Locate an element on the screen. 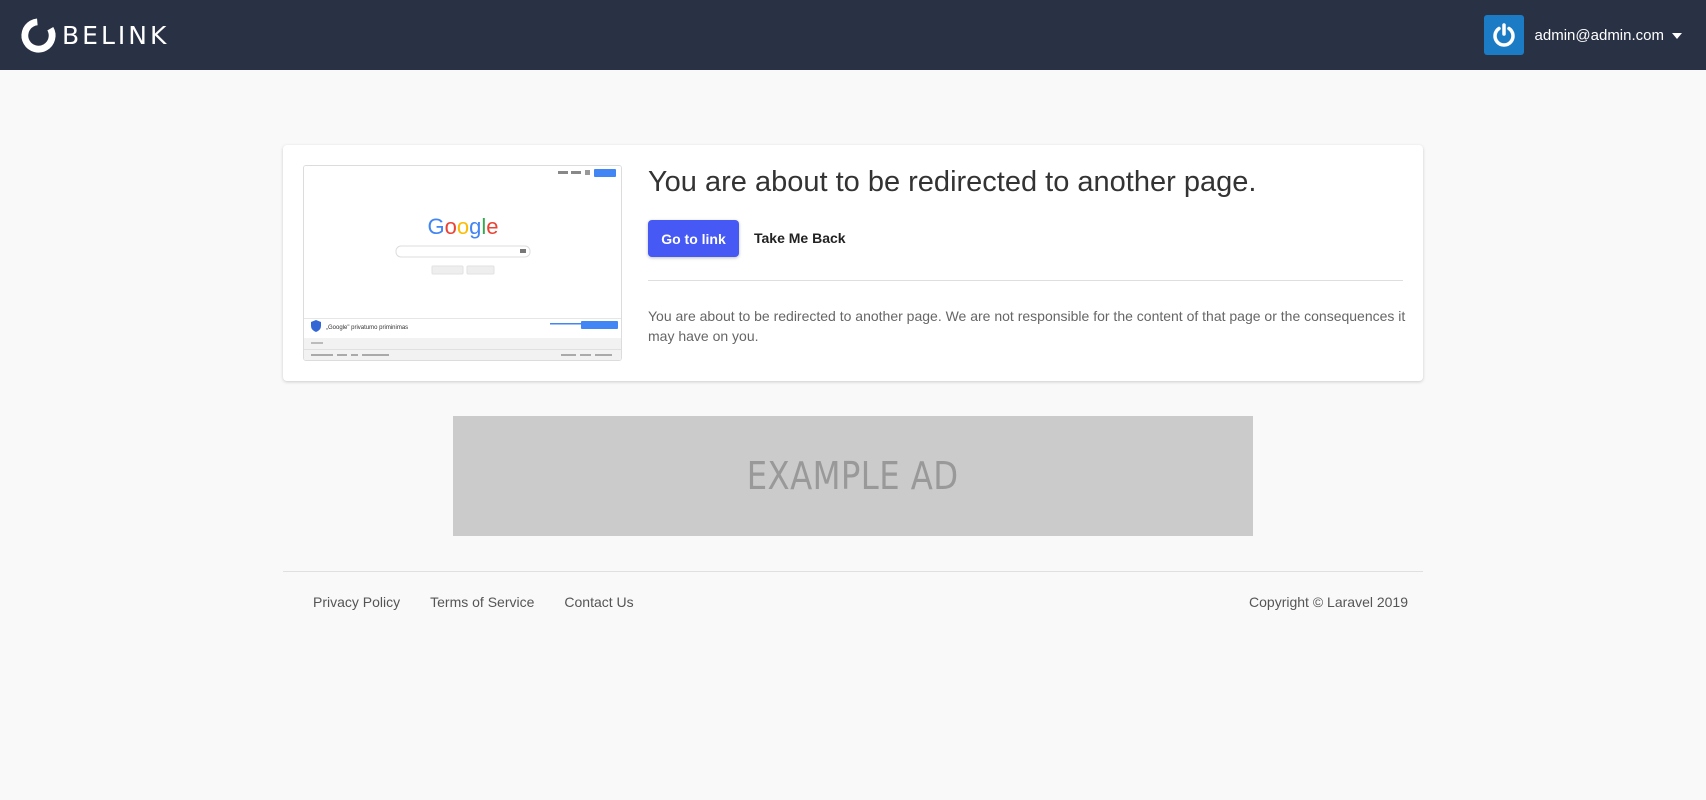  take-me-back-button: Take Me Back is located at coordinates (800, 238).